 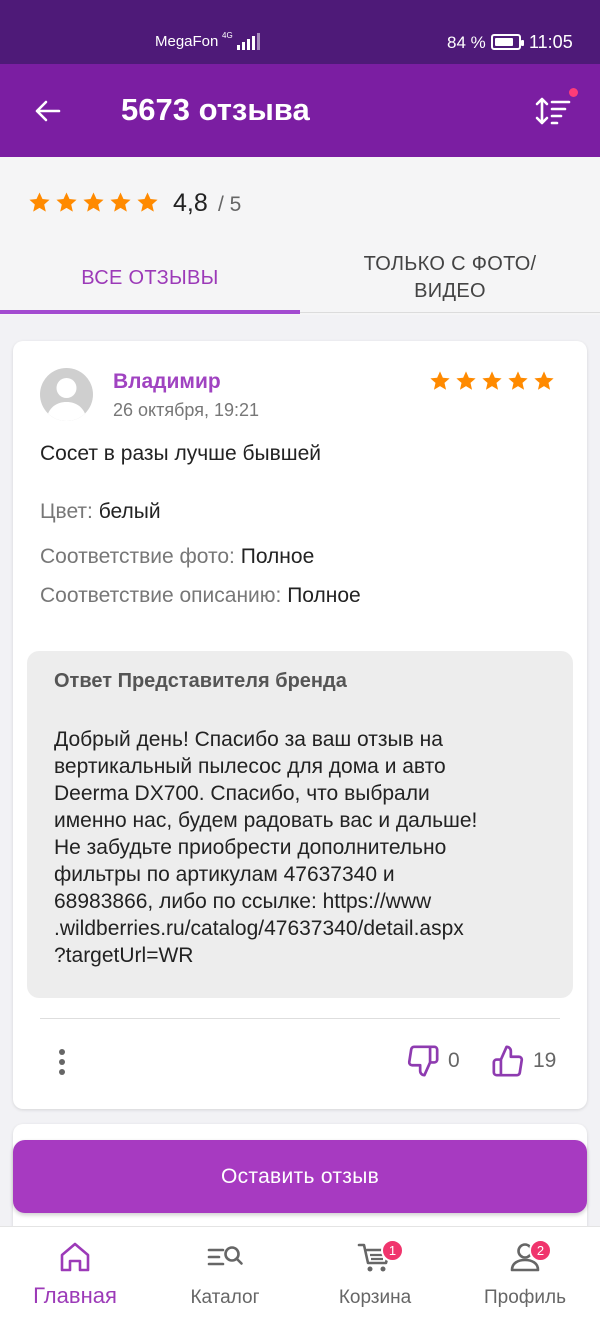 I want to click on attribute-key: Цвет:, so click(x=66, y=511).